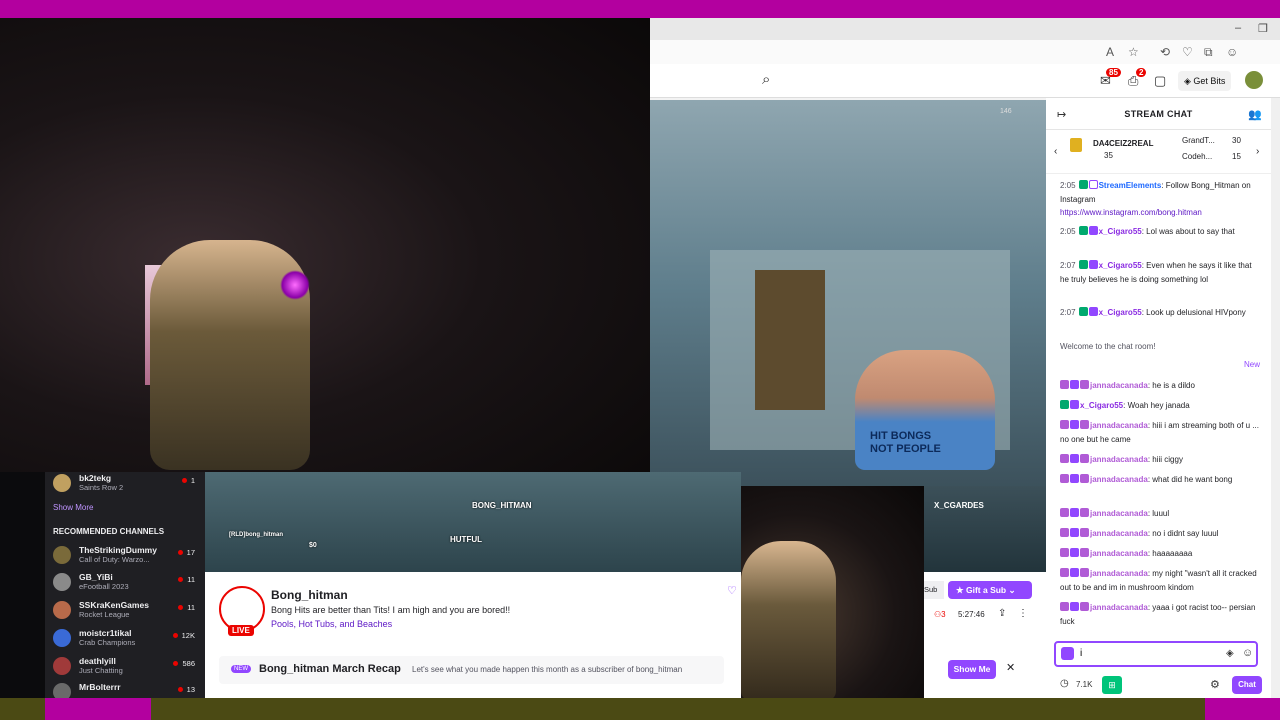 This screenshot has width=1280, height=720. What do you see at coordinates (1084, 684) in the screenshot?
I see `channel-points-value: 7.1K` at bounding box center [1084, 684].